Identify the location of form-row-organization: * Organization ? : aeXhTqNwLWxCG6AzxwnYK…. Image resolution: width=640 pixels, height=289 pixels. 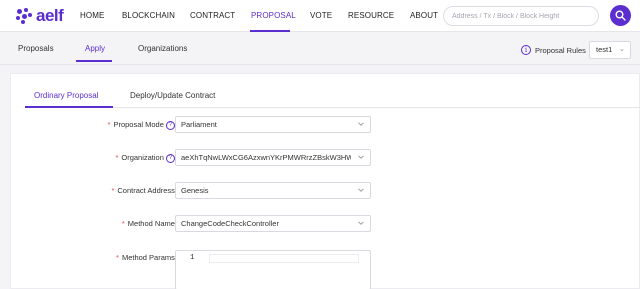
(325, 158).